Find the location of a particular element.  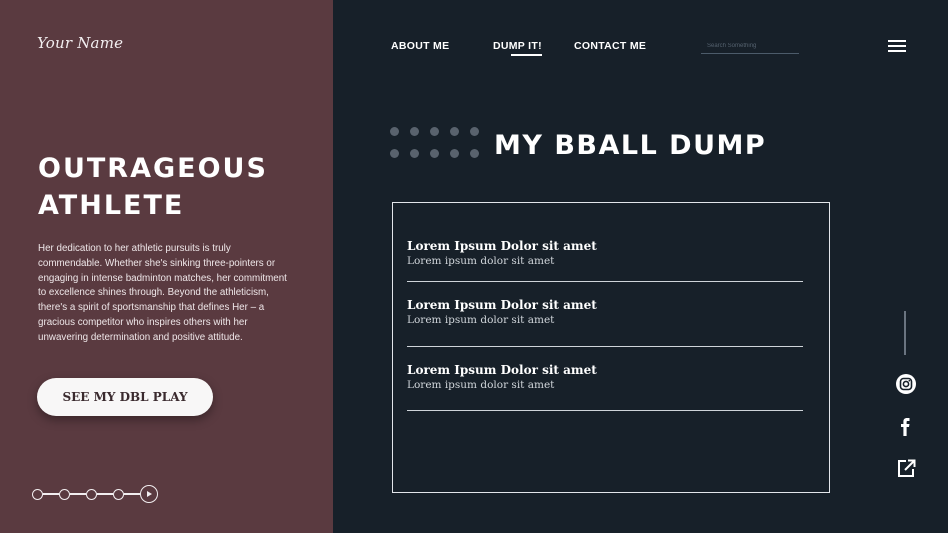

hamburger-menu-icon is located at coordinates (897, 46).